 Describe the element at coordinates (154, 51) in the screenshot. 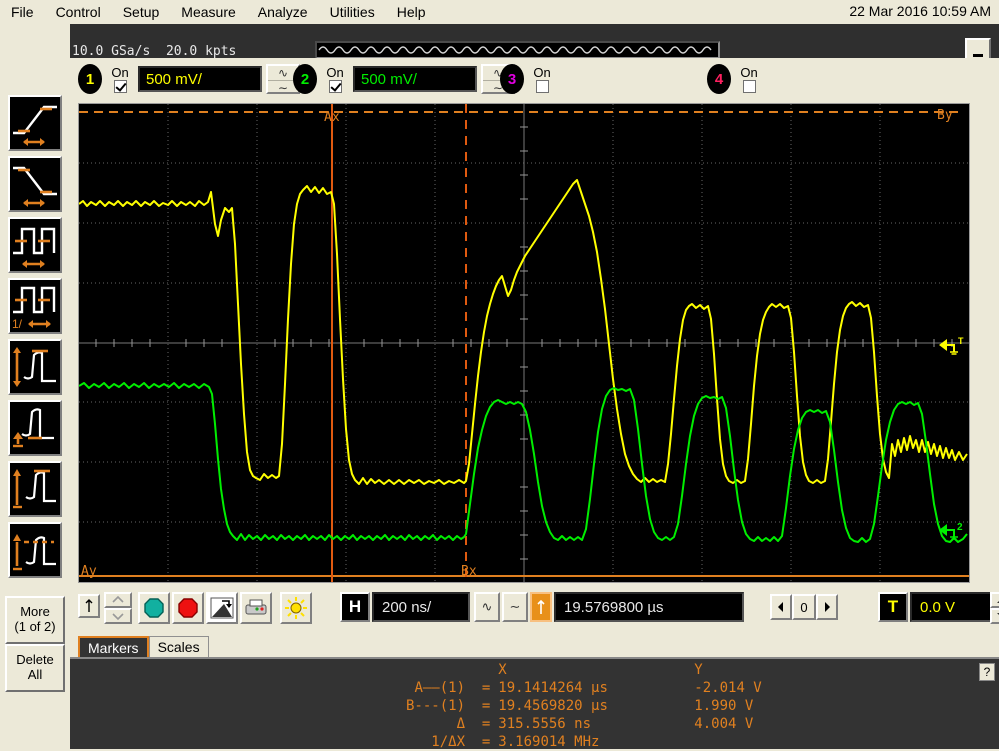

I see `sample-rate-label: 10.0 GSa/s 20.0 kpts` at that location.